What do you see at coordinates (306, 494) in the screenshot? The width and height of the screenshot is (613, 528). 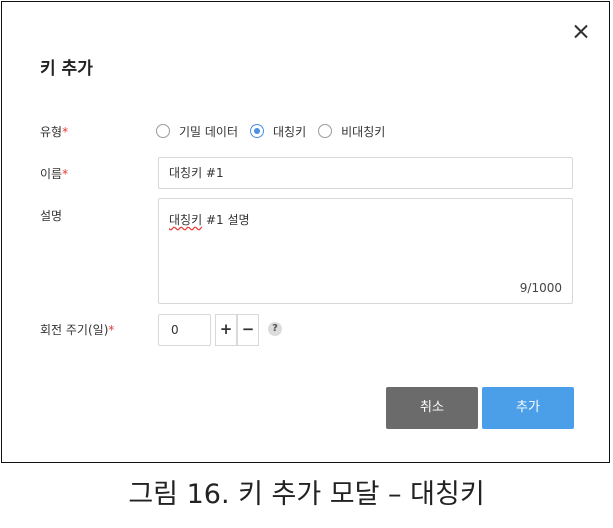 I see `figure-caption: 그림 16. 키 추가 모달 – 대칭키` at bounding box center [306, 494].